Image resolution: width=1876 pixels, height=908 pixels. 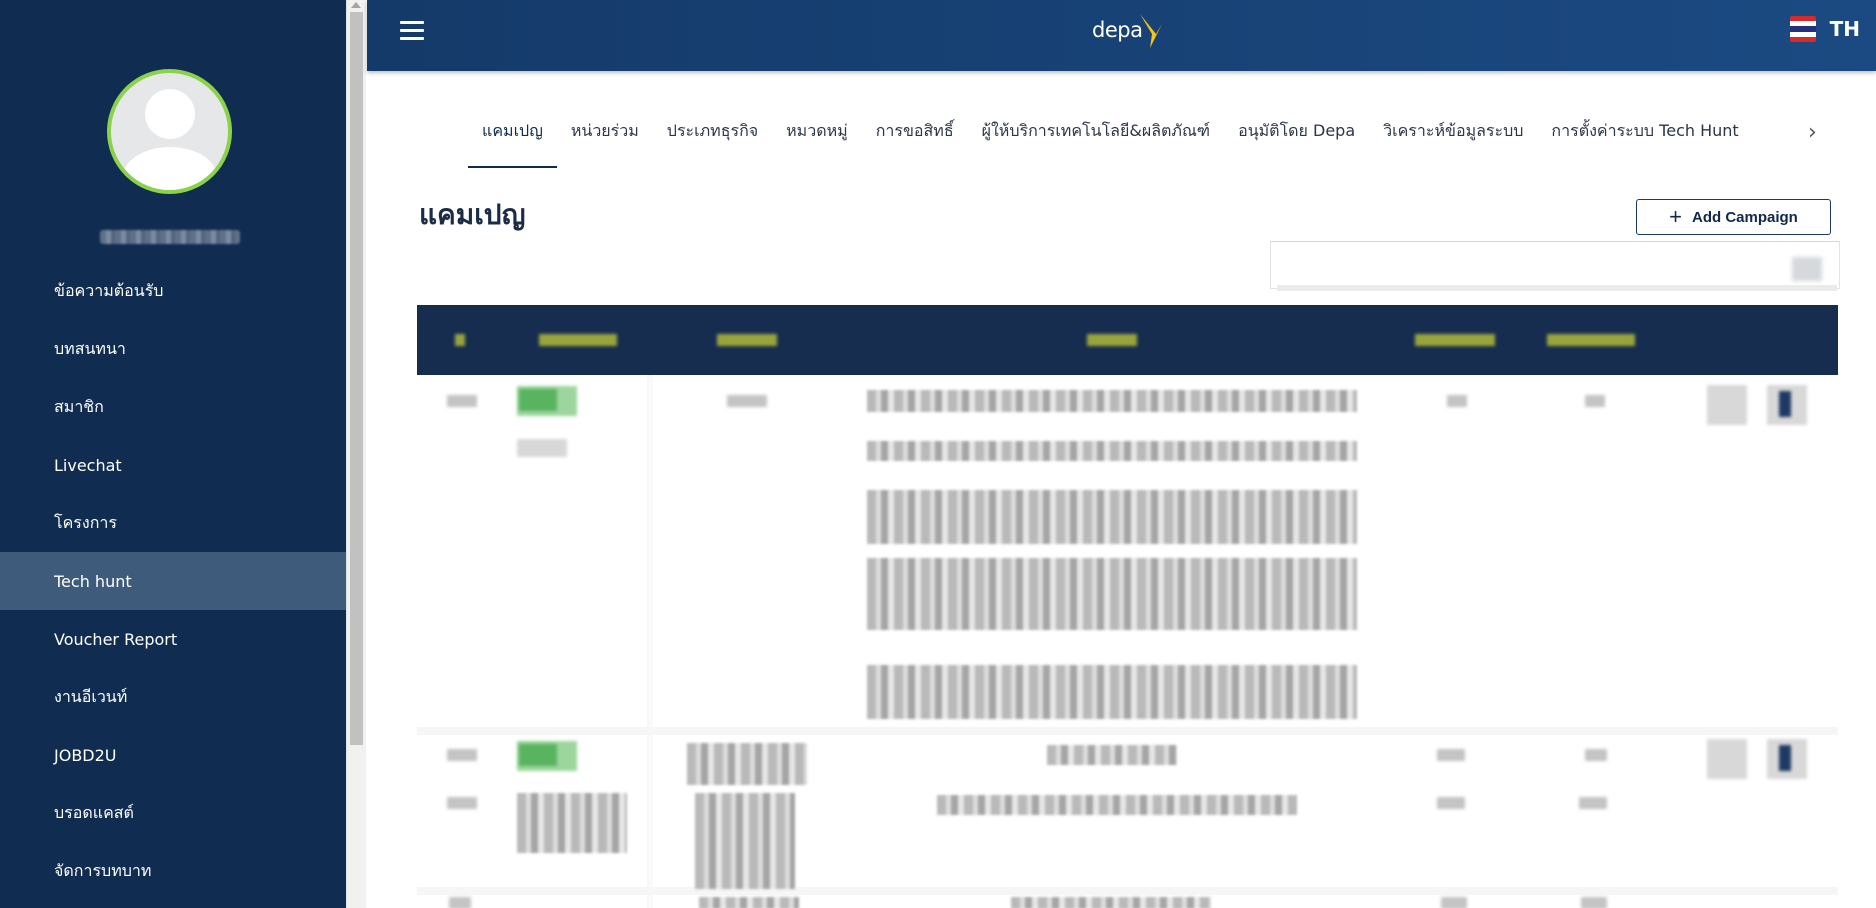 What do you see at coordinates (85, 522) in the screenshot?
I see `sidebar-item-label: โครงการ` at bounding box center [85, 522].